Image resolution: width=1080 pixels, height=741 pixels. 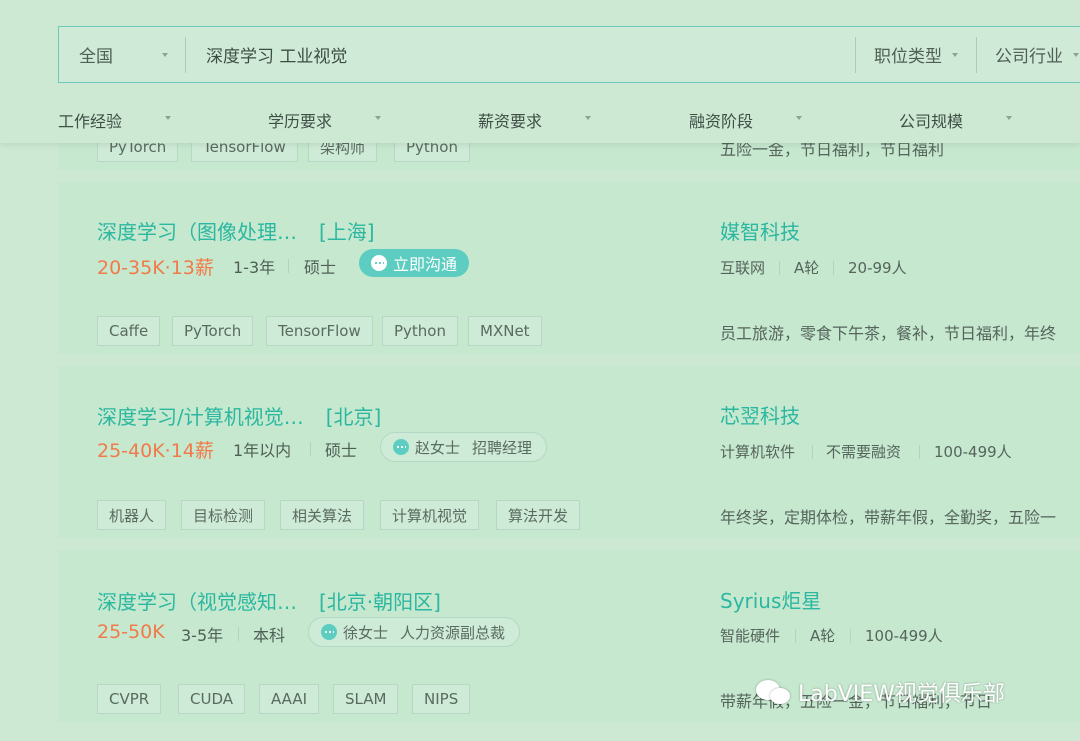 What do you see at coordinates (223, 515) in the screenshot?
I see `skill-tag: 目标检测` at bounding box center [223, 515].